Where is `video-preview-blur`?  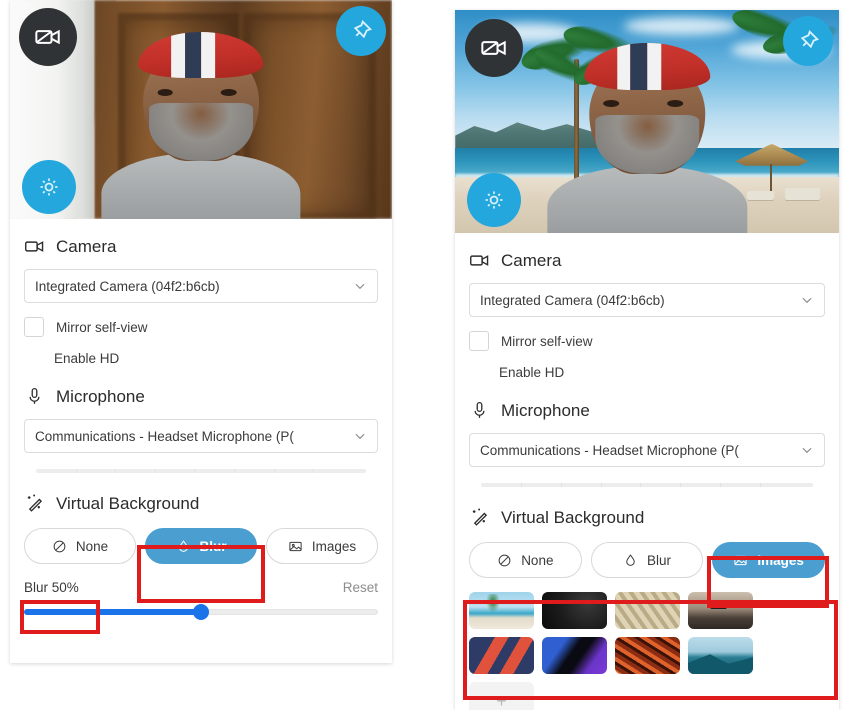 video-preview-blur is located at coordinates (201, 109).